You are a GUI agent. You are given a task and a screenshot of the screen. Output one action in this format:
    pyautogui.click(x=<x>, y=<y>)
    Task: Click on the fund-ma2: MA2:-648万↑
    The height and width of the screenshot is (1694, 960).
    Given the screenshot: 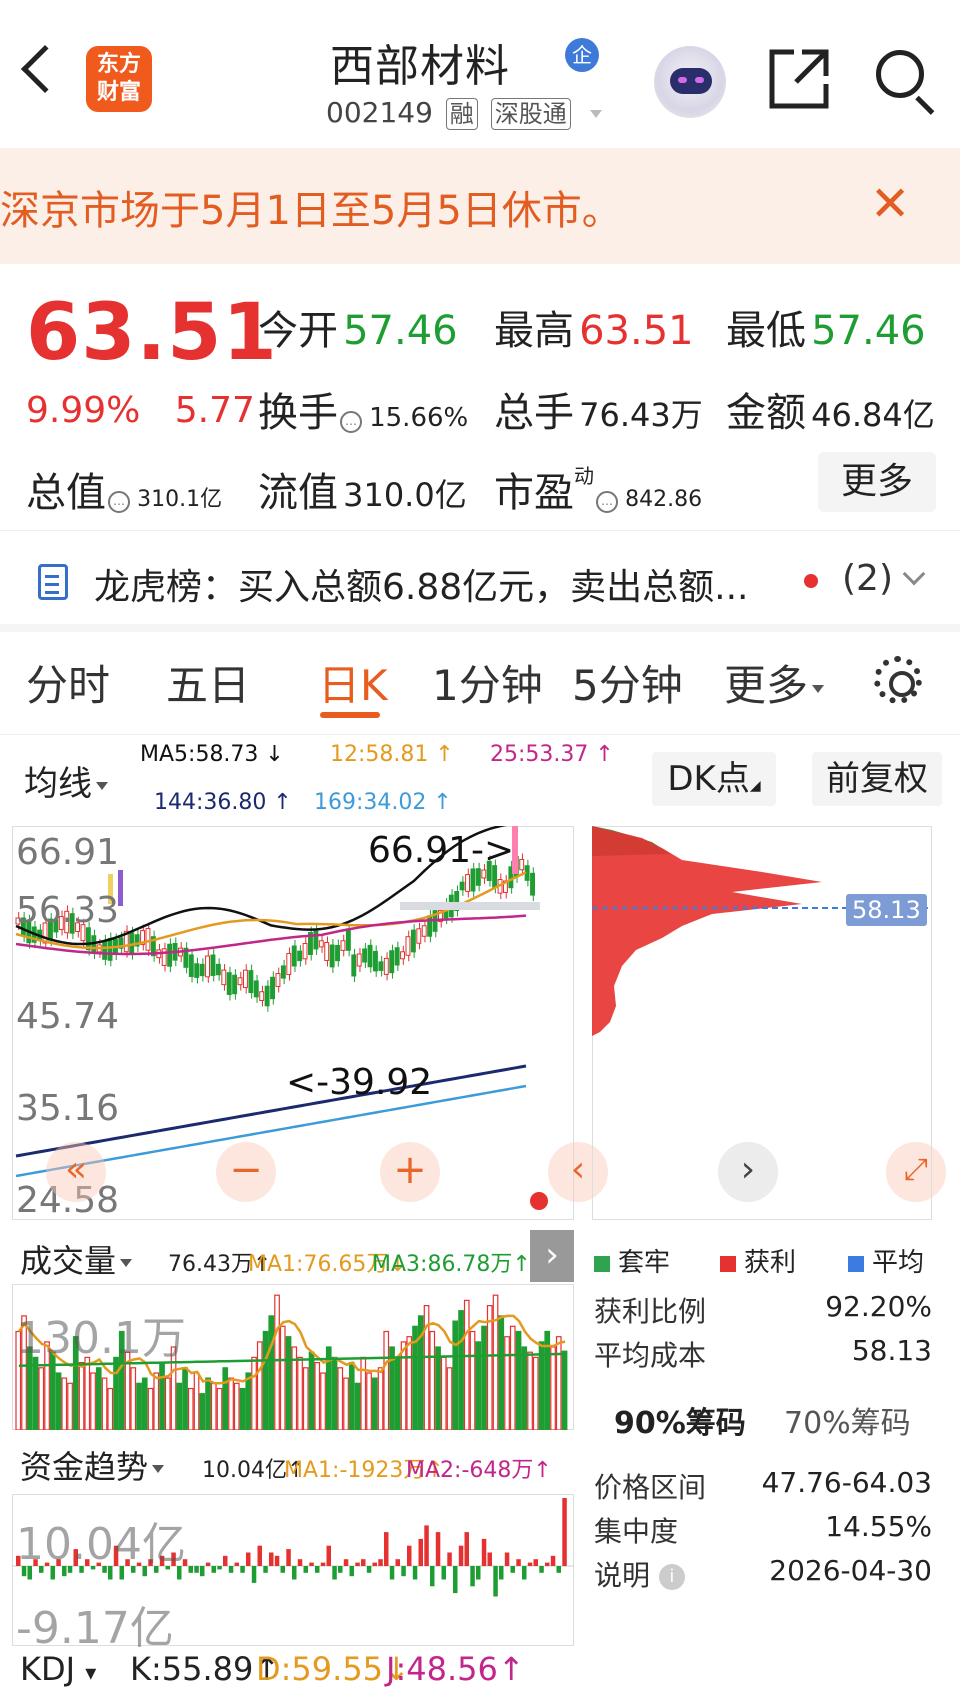 What is the action you would take?
    pyautogui.click(x=479, y=1470)
    